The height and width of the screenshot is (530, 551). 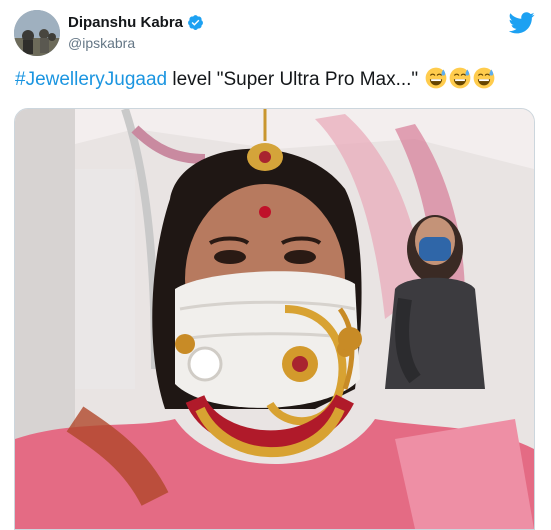 I want to click on tweet-body-text: level "Super Ultra Pro Max...", so click(x=293, y=79).